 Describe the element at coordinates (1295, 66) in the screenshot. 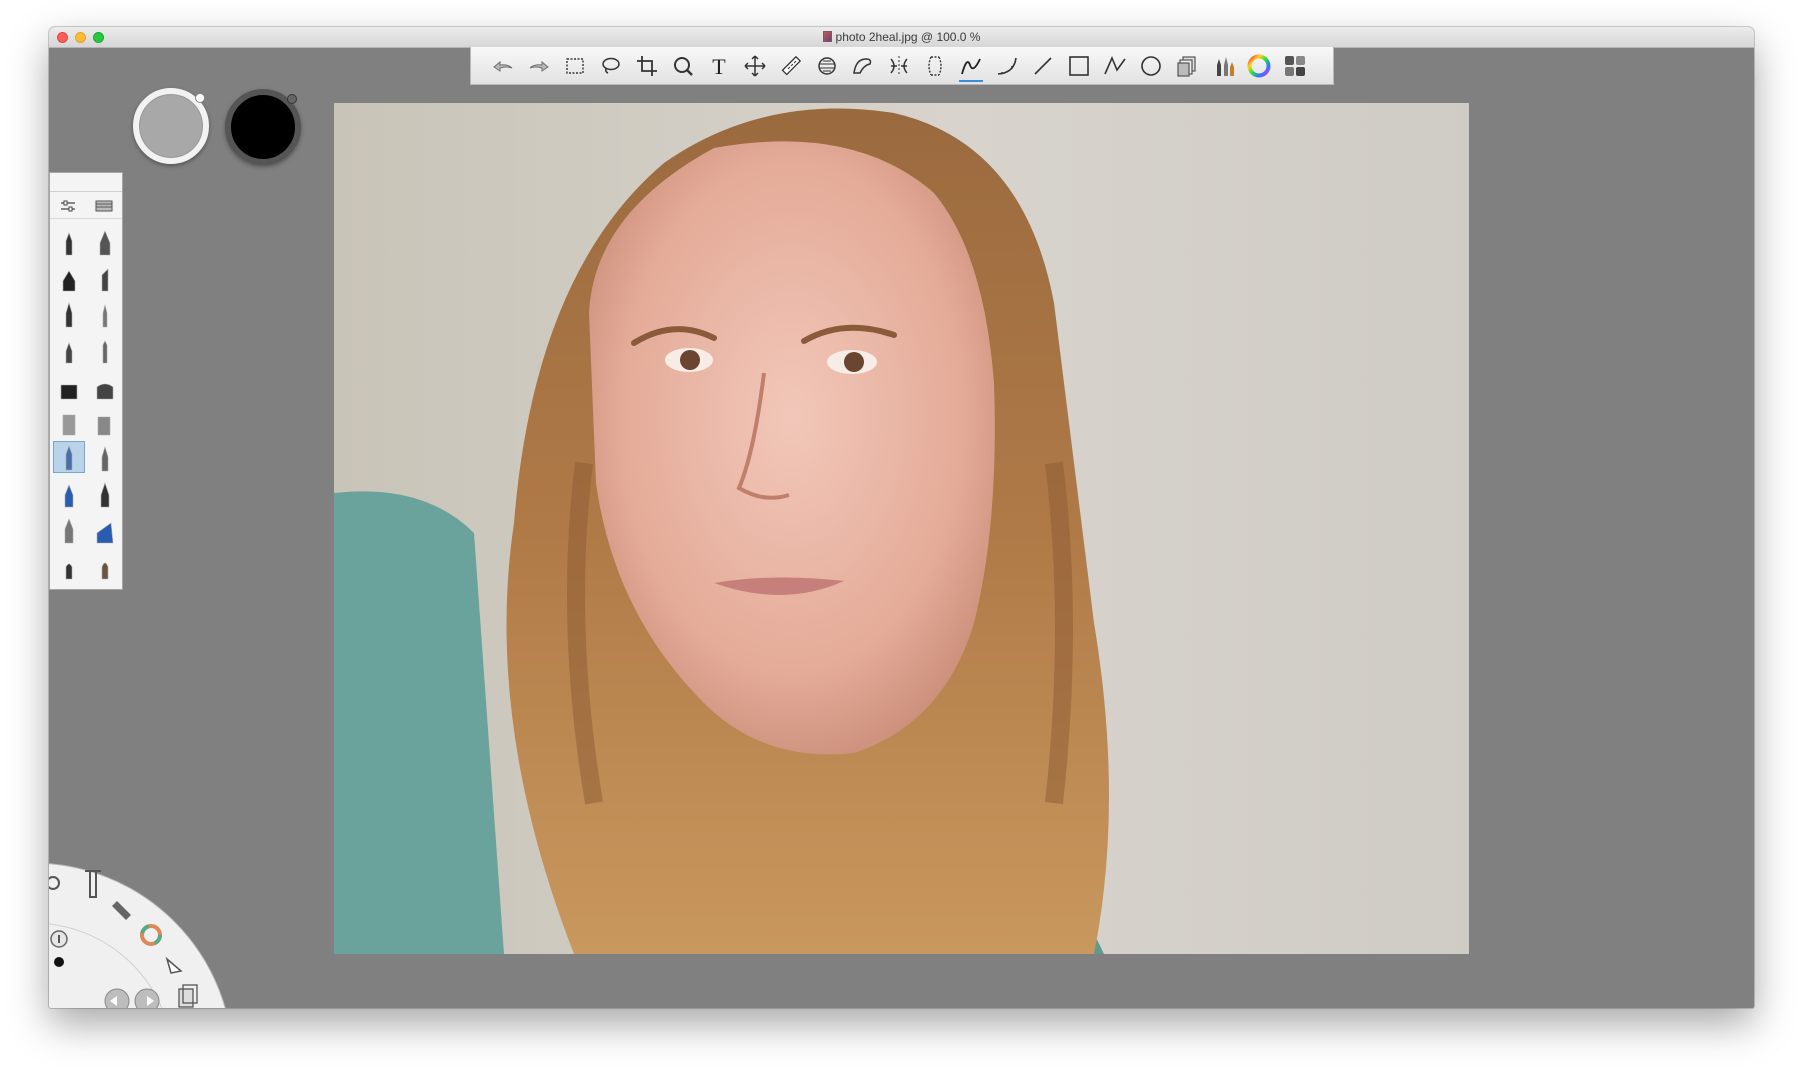

I see `copic-colors-button` at that location.